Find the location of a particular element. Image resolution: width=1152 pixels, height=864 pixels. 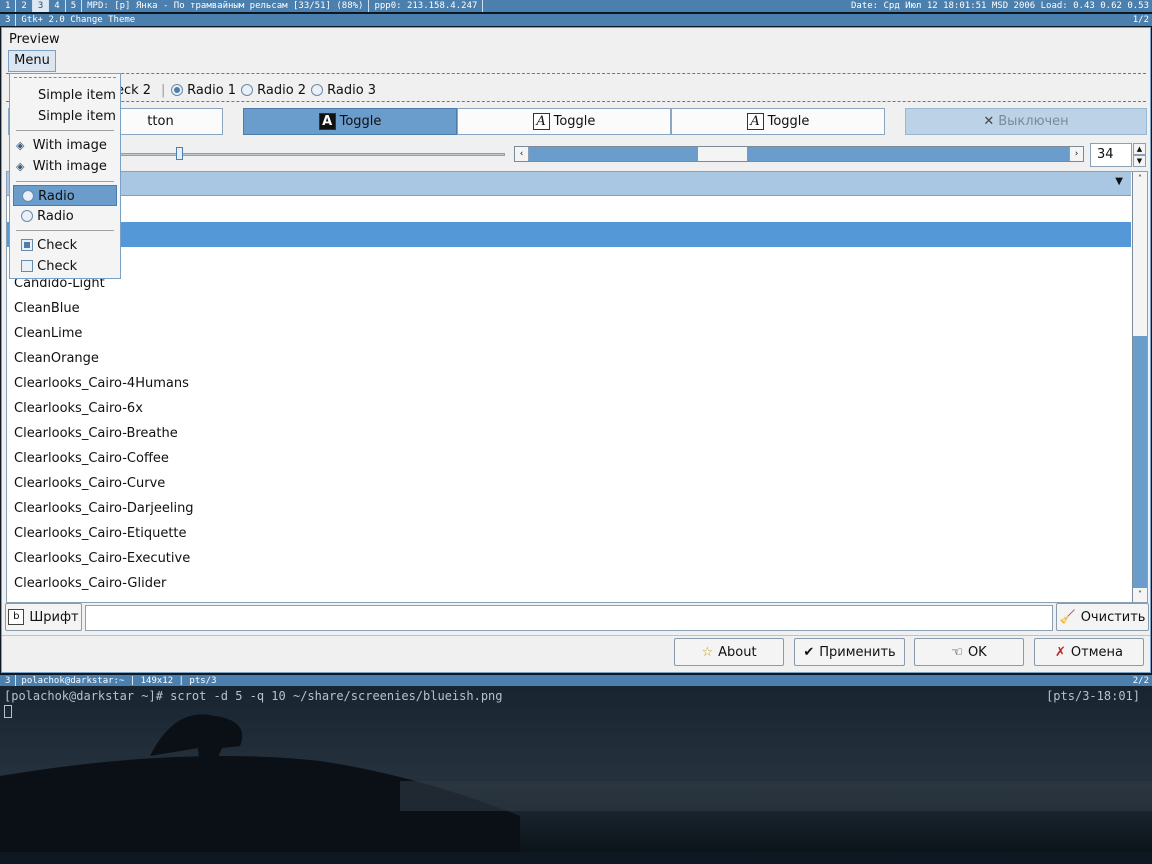

cancel-button: ✗ Отмена is located at coordinates (1089, 652).